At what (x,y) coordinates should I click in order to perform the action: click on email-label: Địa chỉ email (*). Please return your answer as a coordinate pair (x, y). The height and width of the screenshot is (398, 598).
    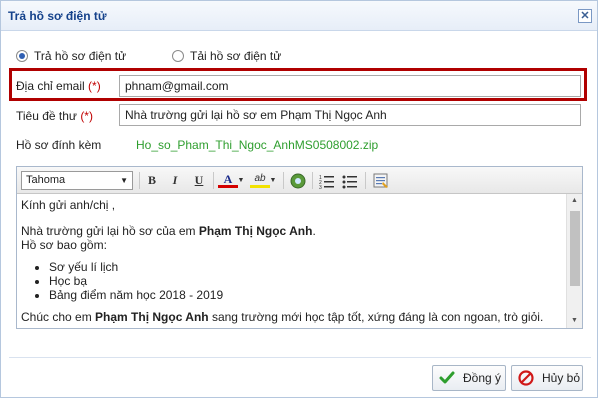
    Looking at the image, I should click on (58, 86).